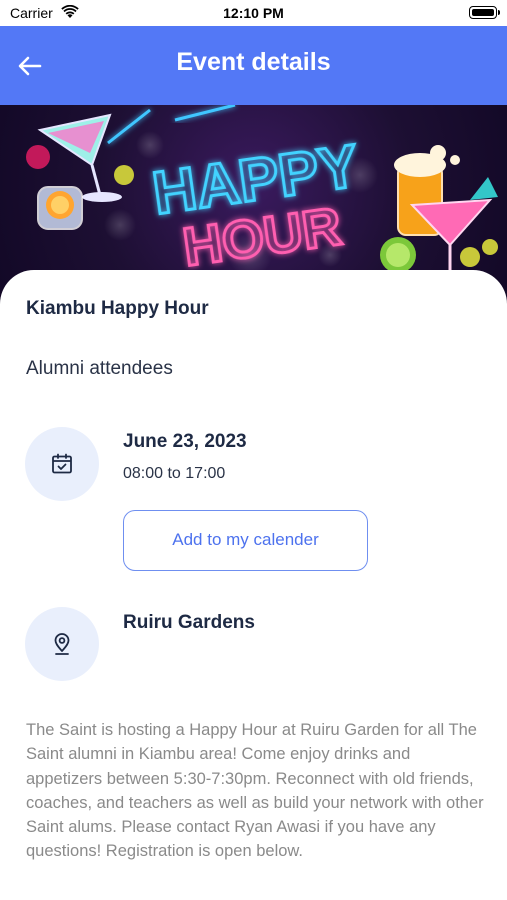 Image resolution: width=507 pixels, height=900 pixels. I want to click on event-time: 08:00 to 17:00, so click(174, 473).